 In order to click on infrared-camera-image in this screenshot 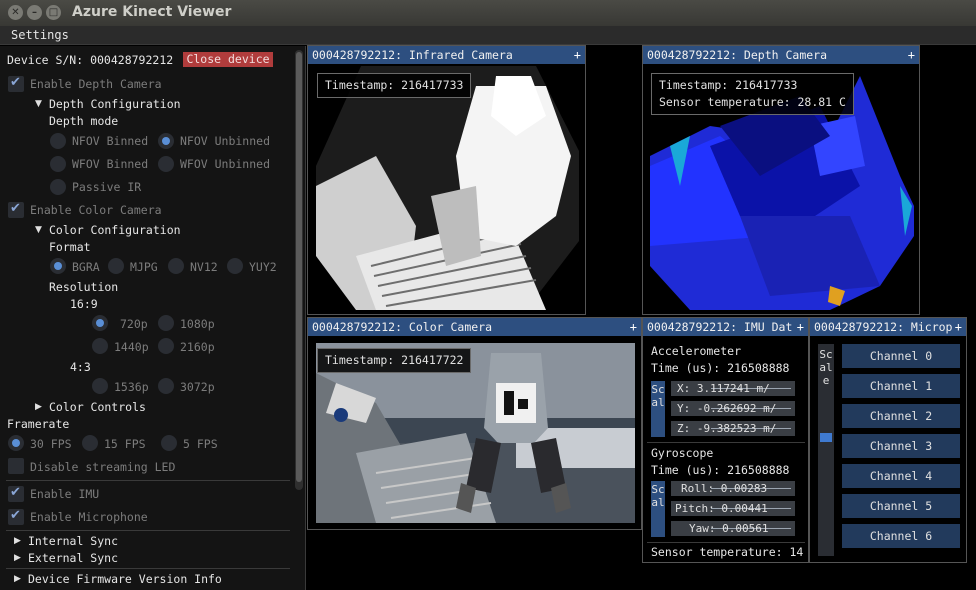, I will do `click(447, 188)`.